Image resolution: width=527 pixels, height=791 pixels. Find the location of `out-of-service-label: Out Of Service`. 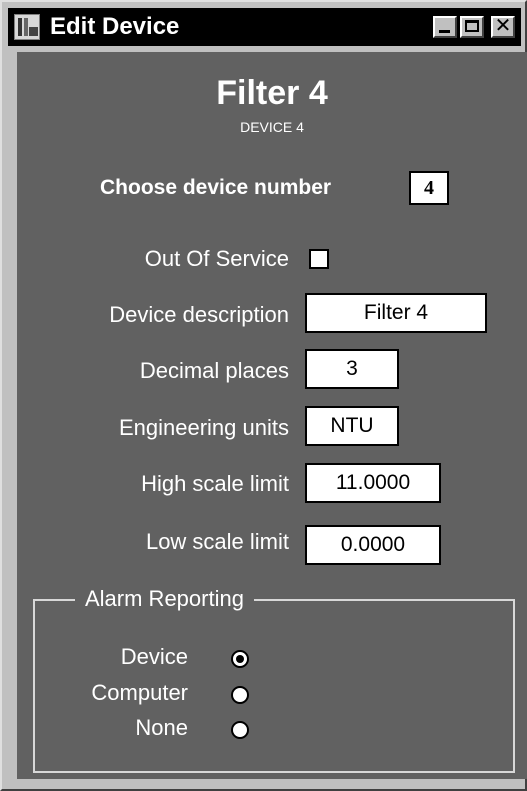

out-of-service-label: Out Of Service is located at coordinates (216, 258).